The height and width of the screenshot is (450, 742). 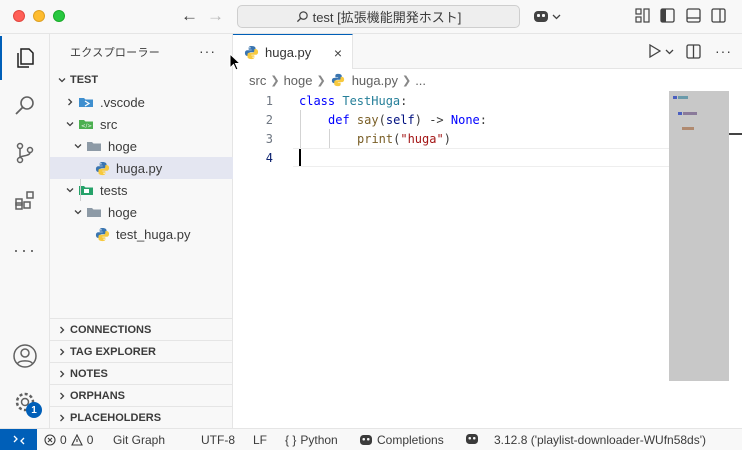 What do you see at coordinates (141, 351) in the screenshot?
I see `panel-tag-explorer: TAG EXPLORER` at bounding box center [141, 351].